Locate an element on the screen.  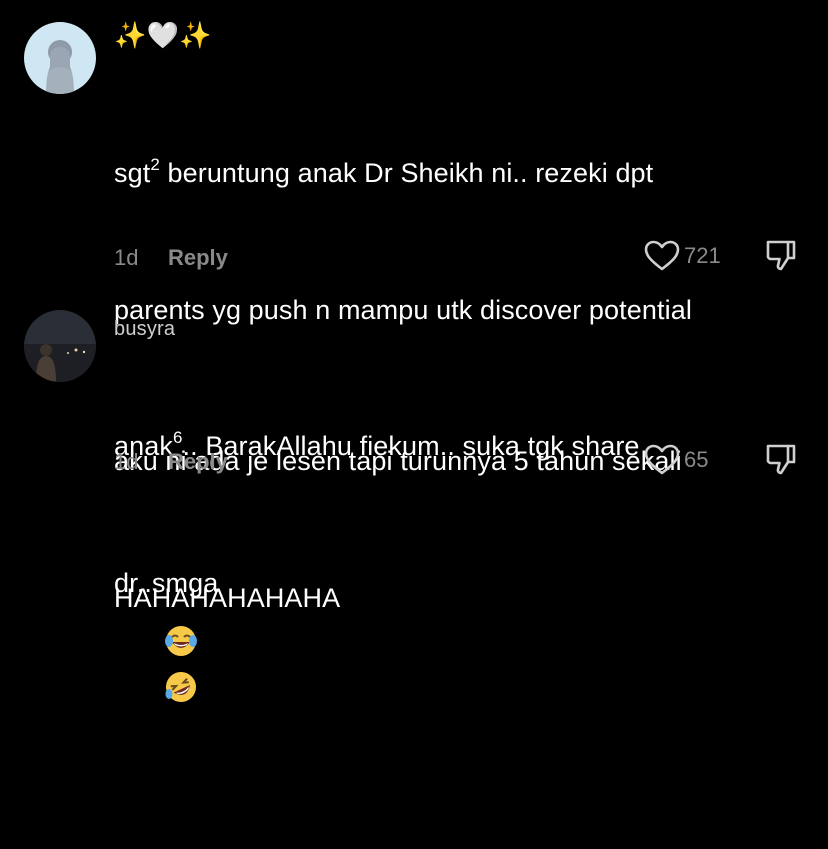
comment-line: HAHAHAHAHAHA is located at coordinates (398, 667).